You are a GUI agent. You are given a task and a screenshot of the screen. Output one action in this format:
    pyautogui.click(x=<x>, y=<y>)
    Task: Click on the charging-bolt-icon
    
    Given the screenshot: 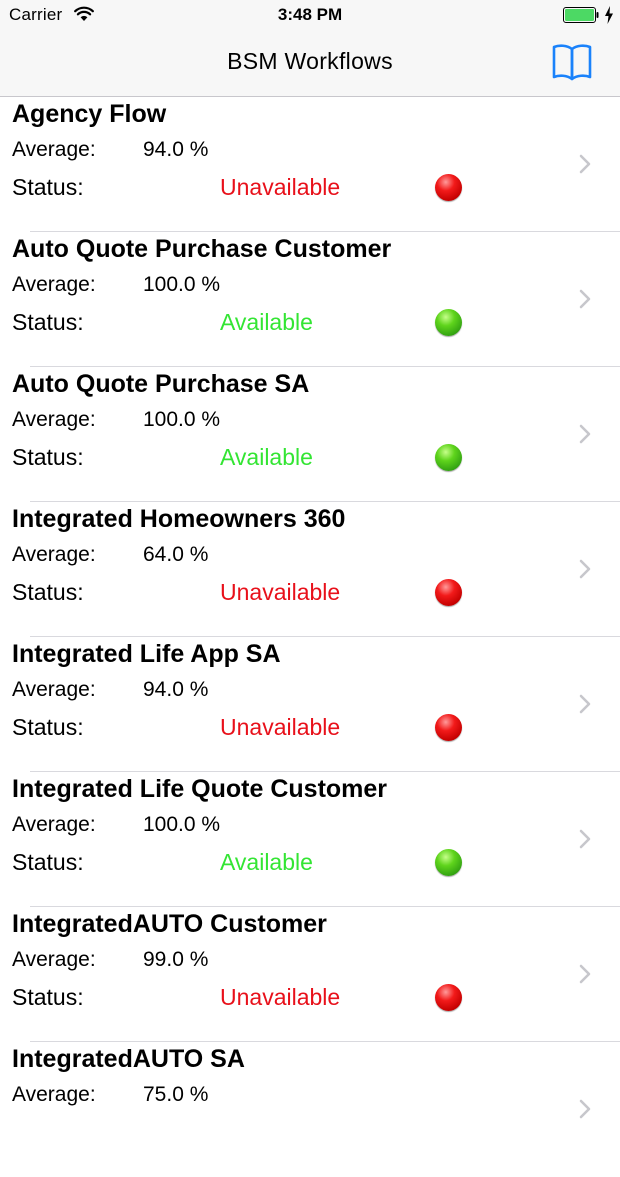 What is the action you would take?
    pyautogui.click(x=609, y=15)
    